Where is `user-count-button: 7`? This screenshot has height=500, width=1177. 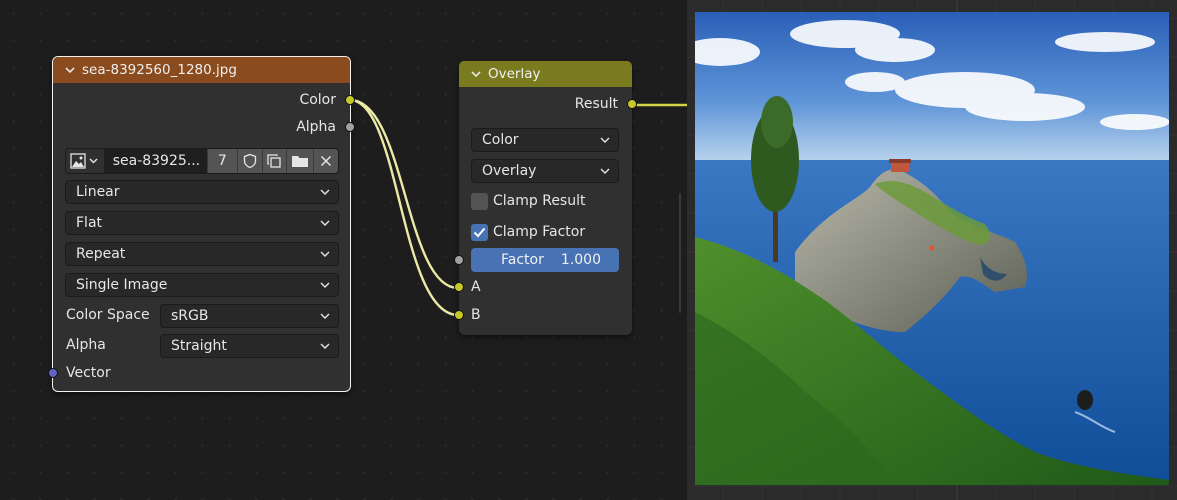
user-count-button: 7 is located at coordinates (221, 161).